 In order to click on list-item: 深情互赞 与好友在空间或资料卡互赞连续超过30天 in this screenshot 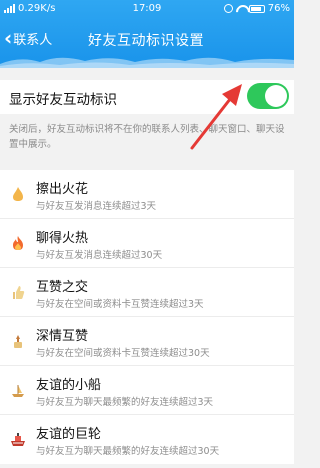, I will do `click(147, 341)`.